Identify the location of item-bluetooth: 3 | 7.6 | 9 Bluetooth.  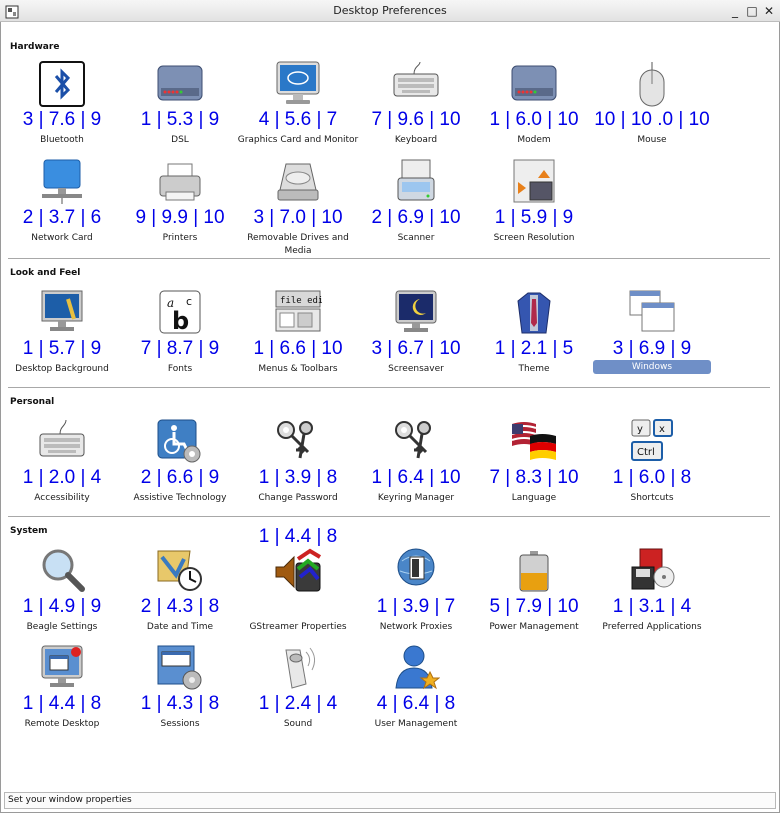
(62, 106).